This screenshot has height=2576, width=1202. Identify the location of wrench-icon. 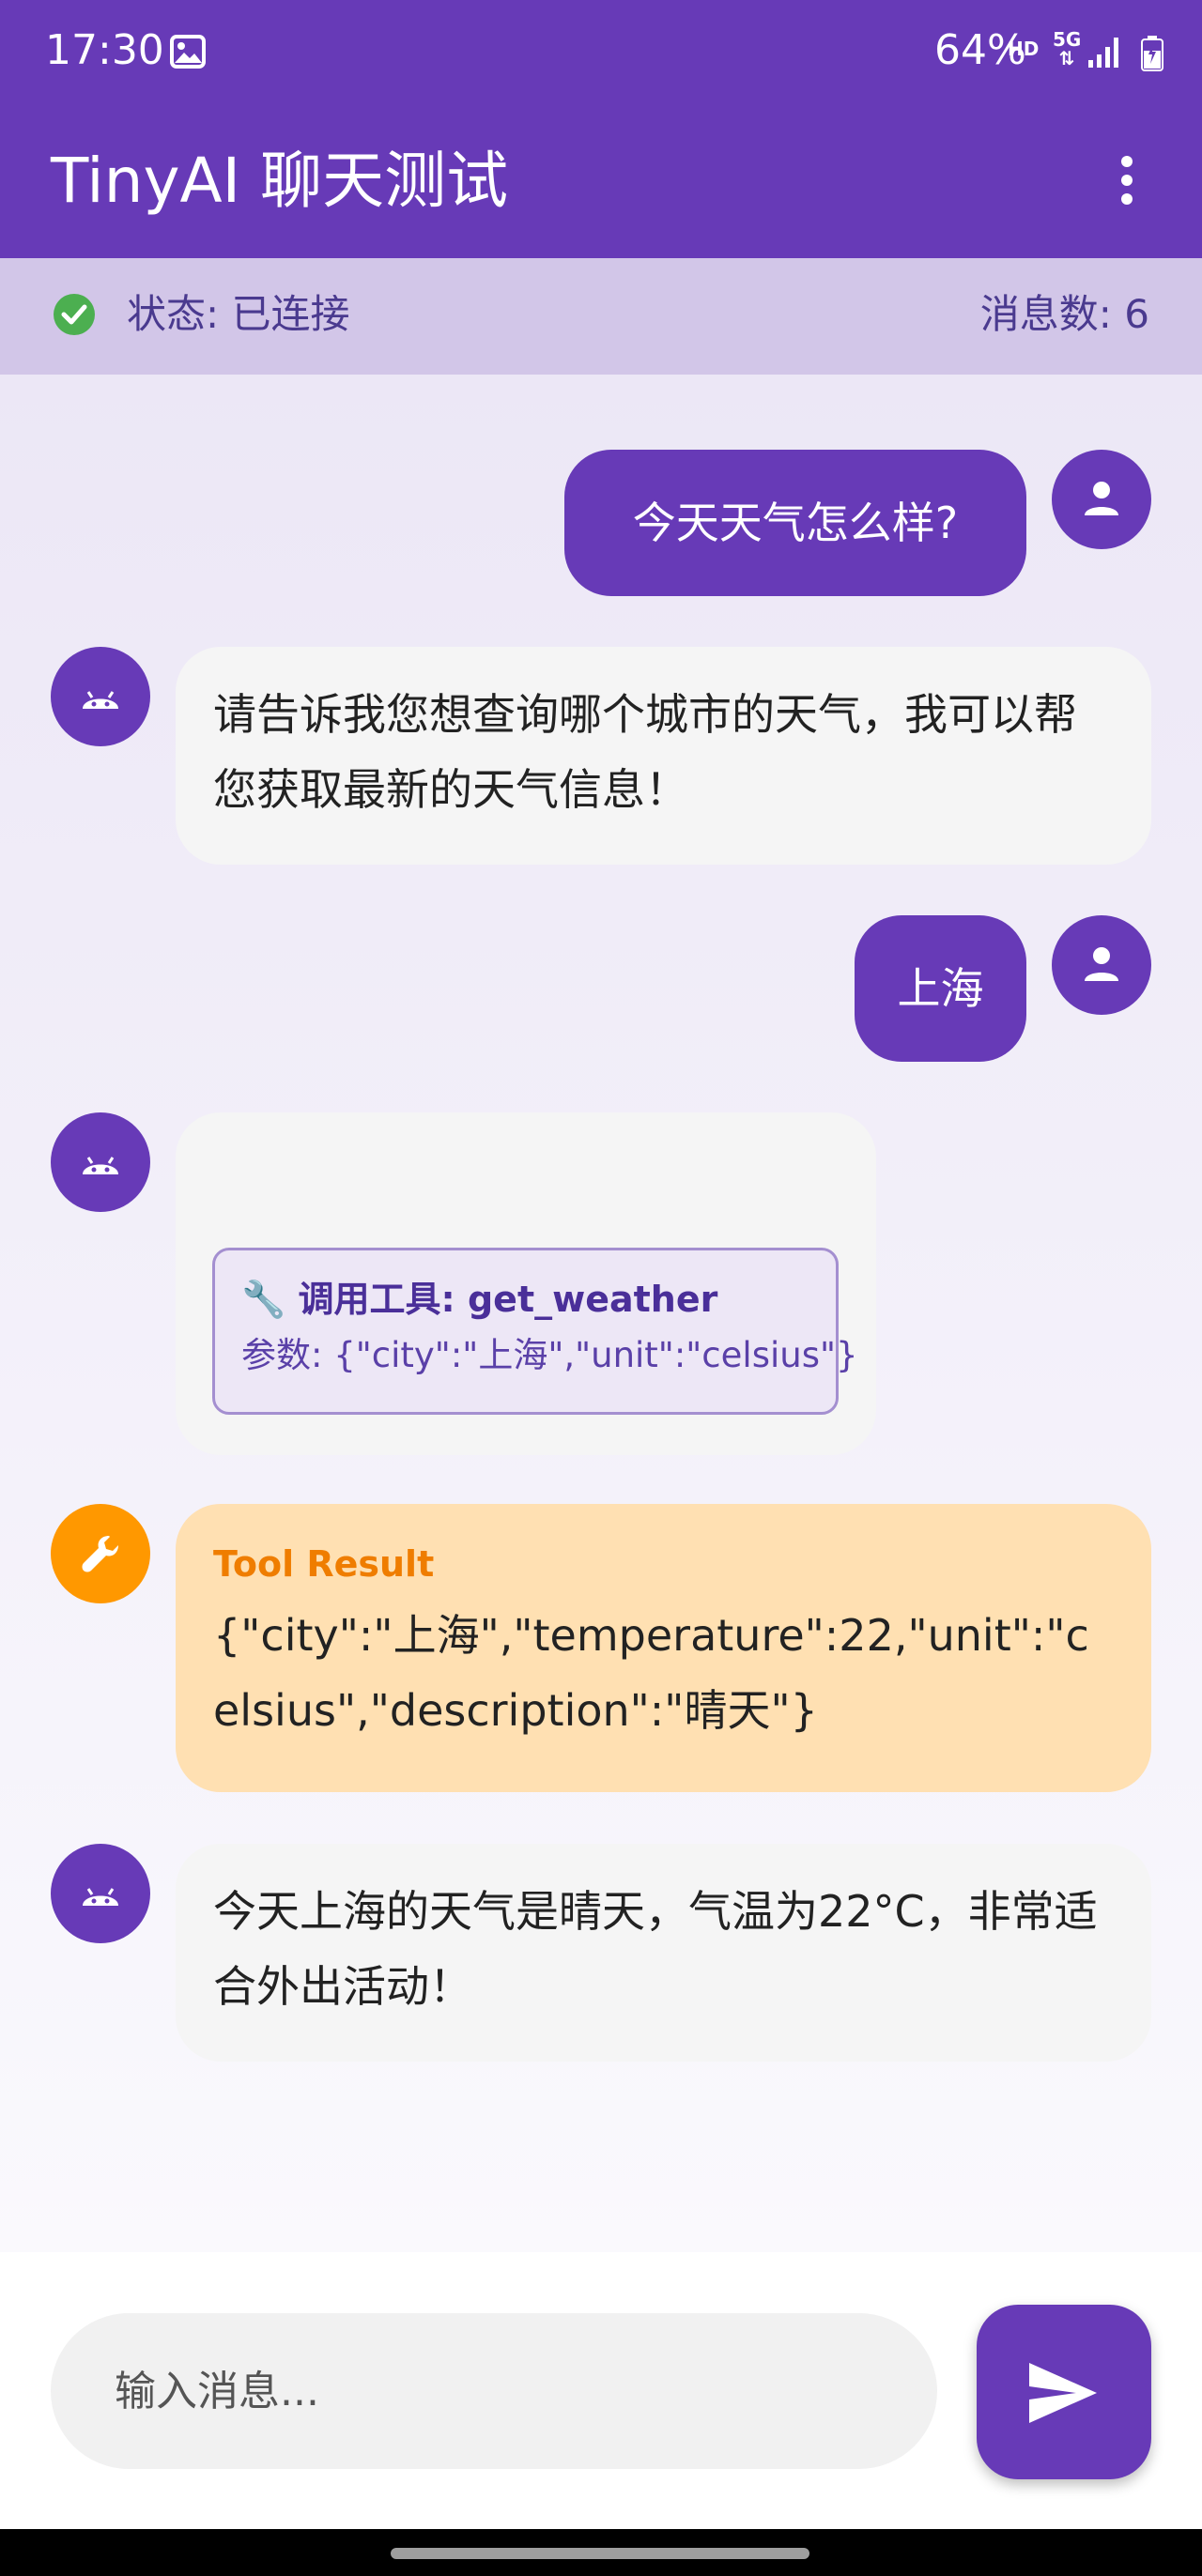
(100, 1554).